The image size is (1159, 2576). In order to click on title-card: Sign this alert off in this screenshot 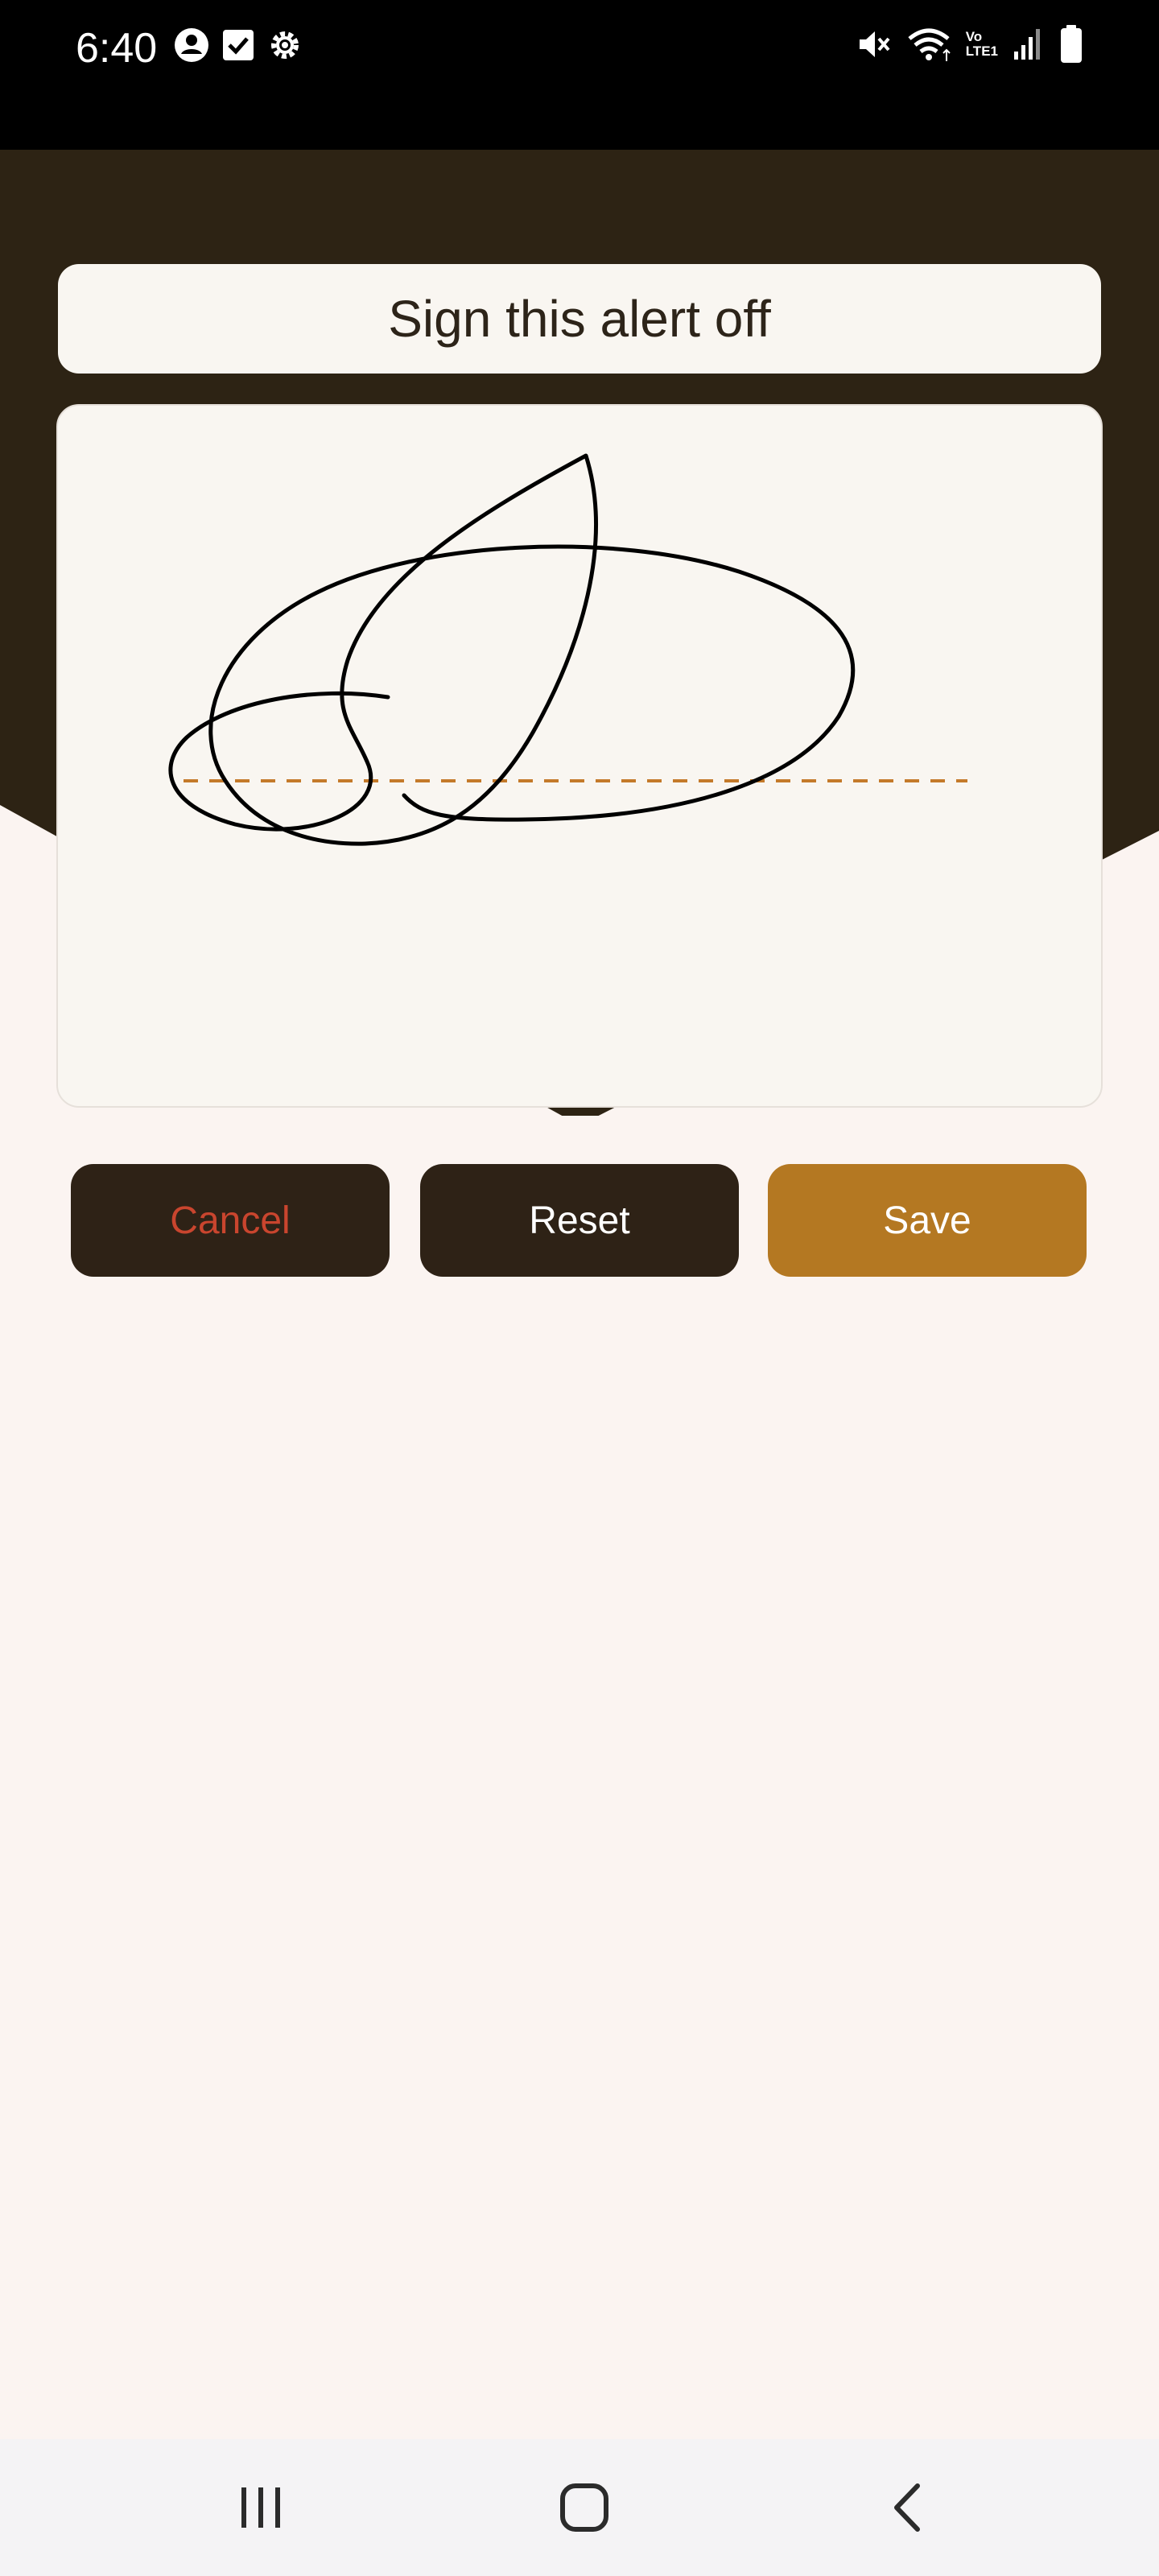, I will do `click(579, 319)`.